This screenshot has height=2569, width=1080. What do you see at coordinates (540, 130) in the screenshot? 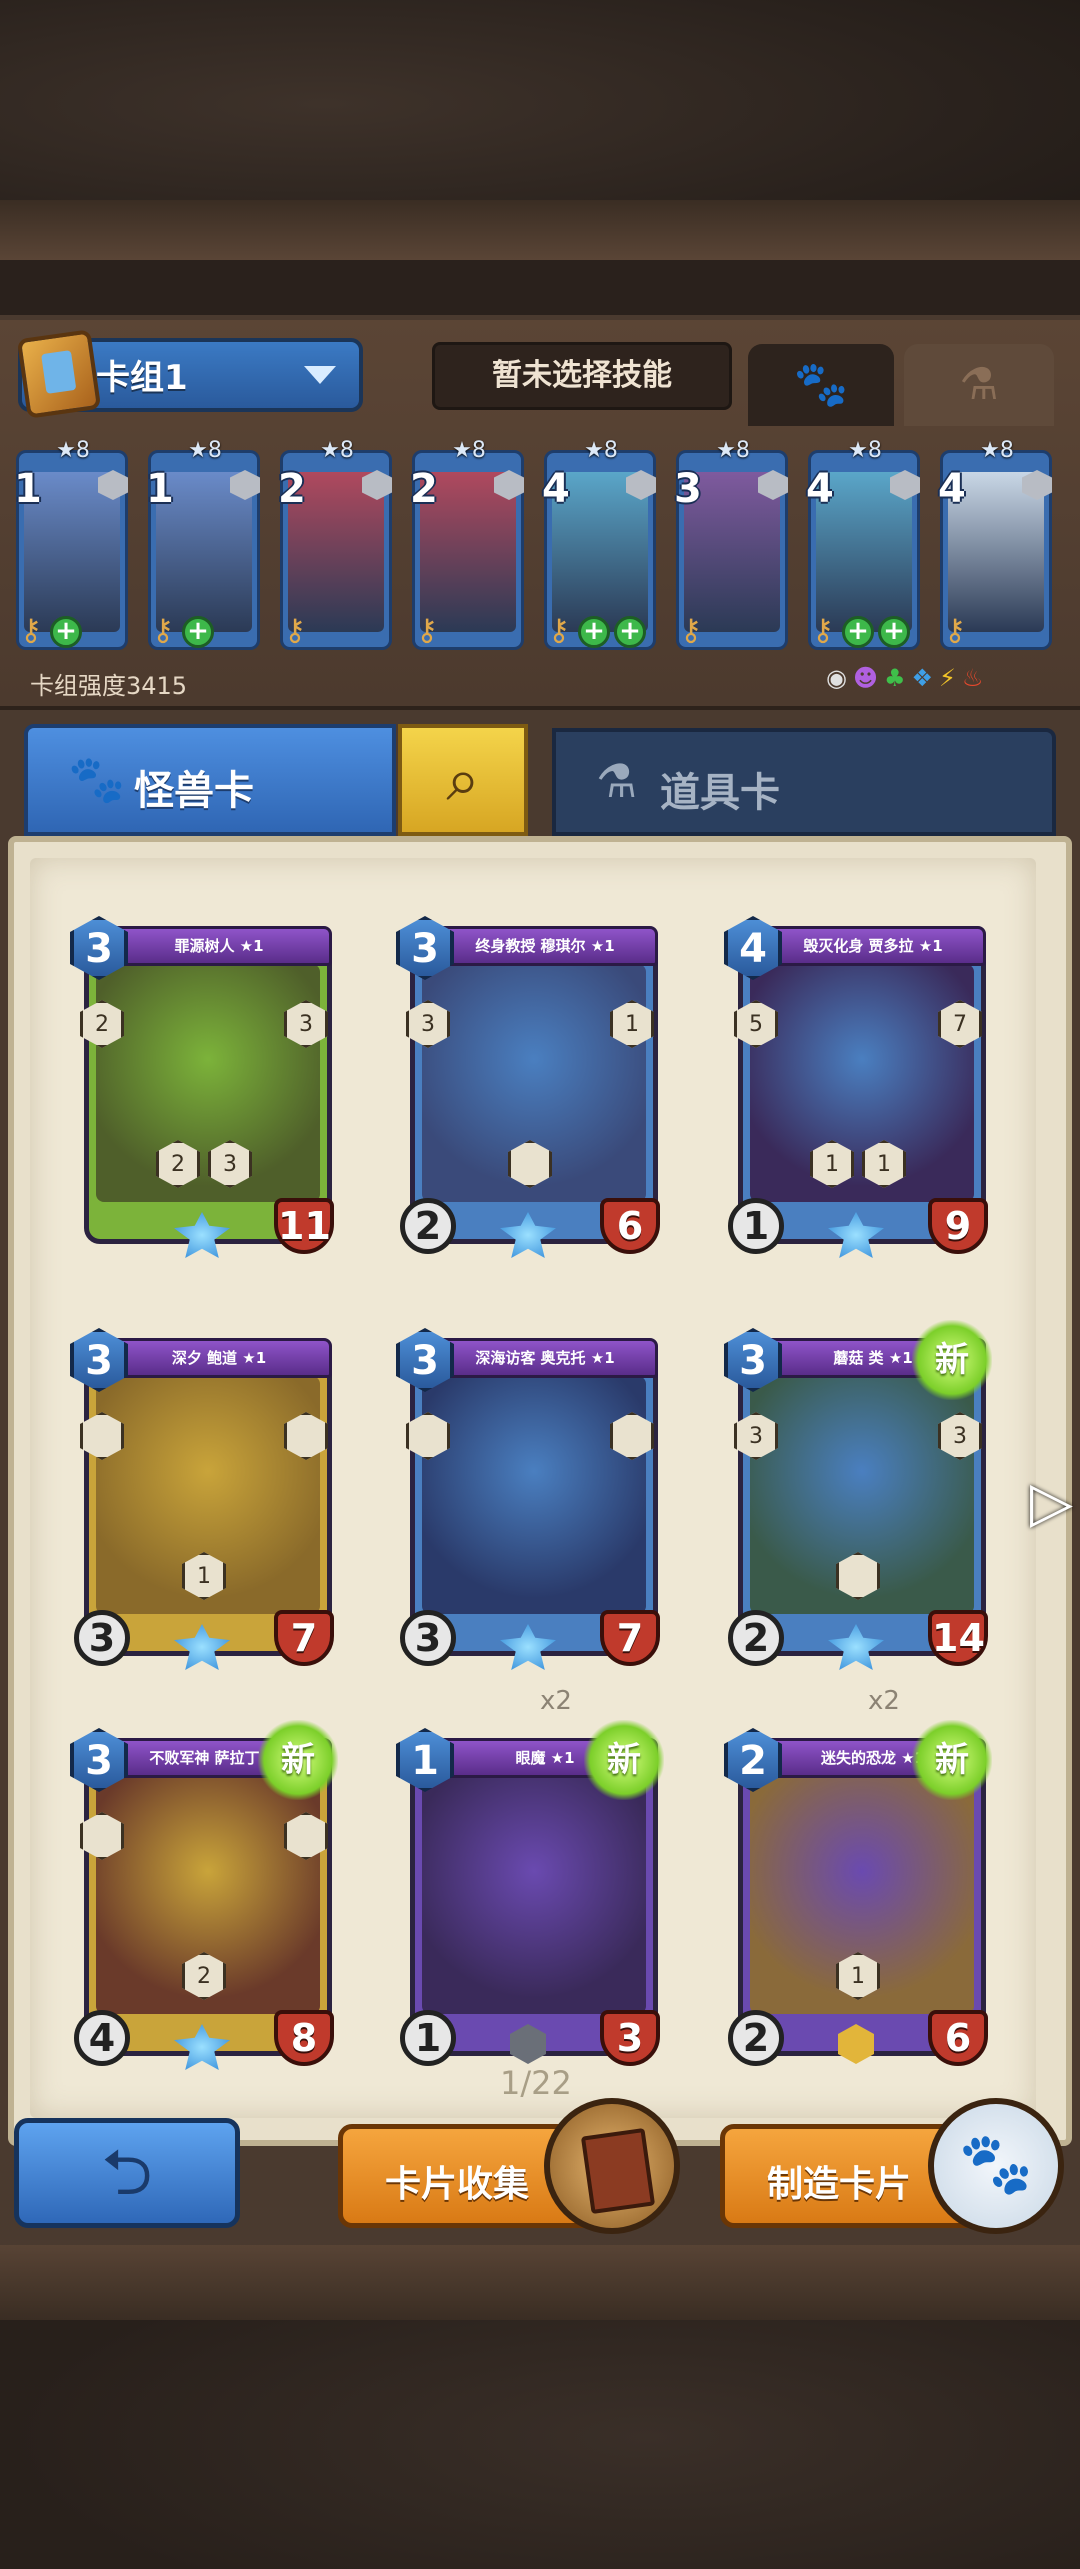
I see `top-background` at bounding box center [540, 130].